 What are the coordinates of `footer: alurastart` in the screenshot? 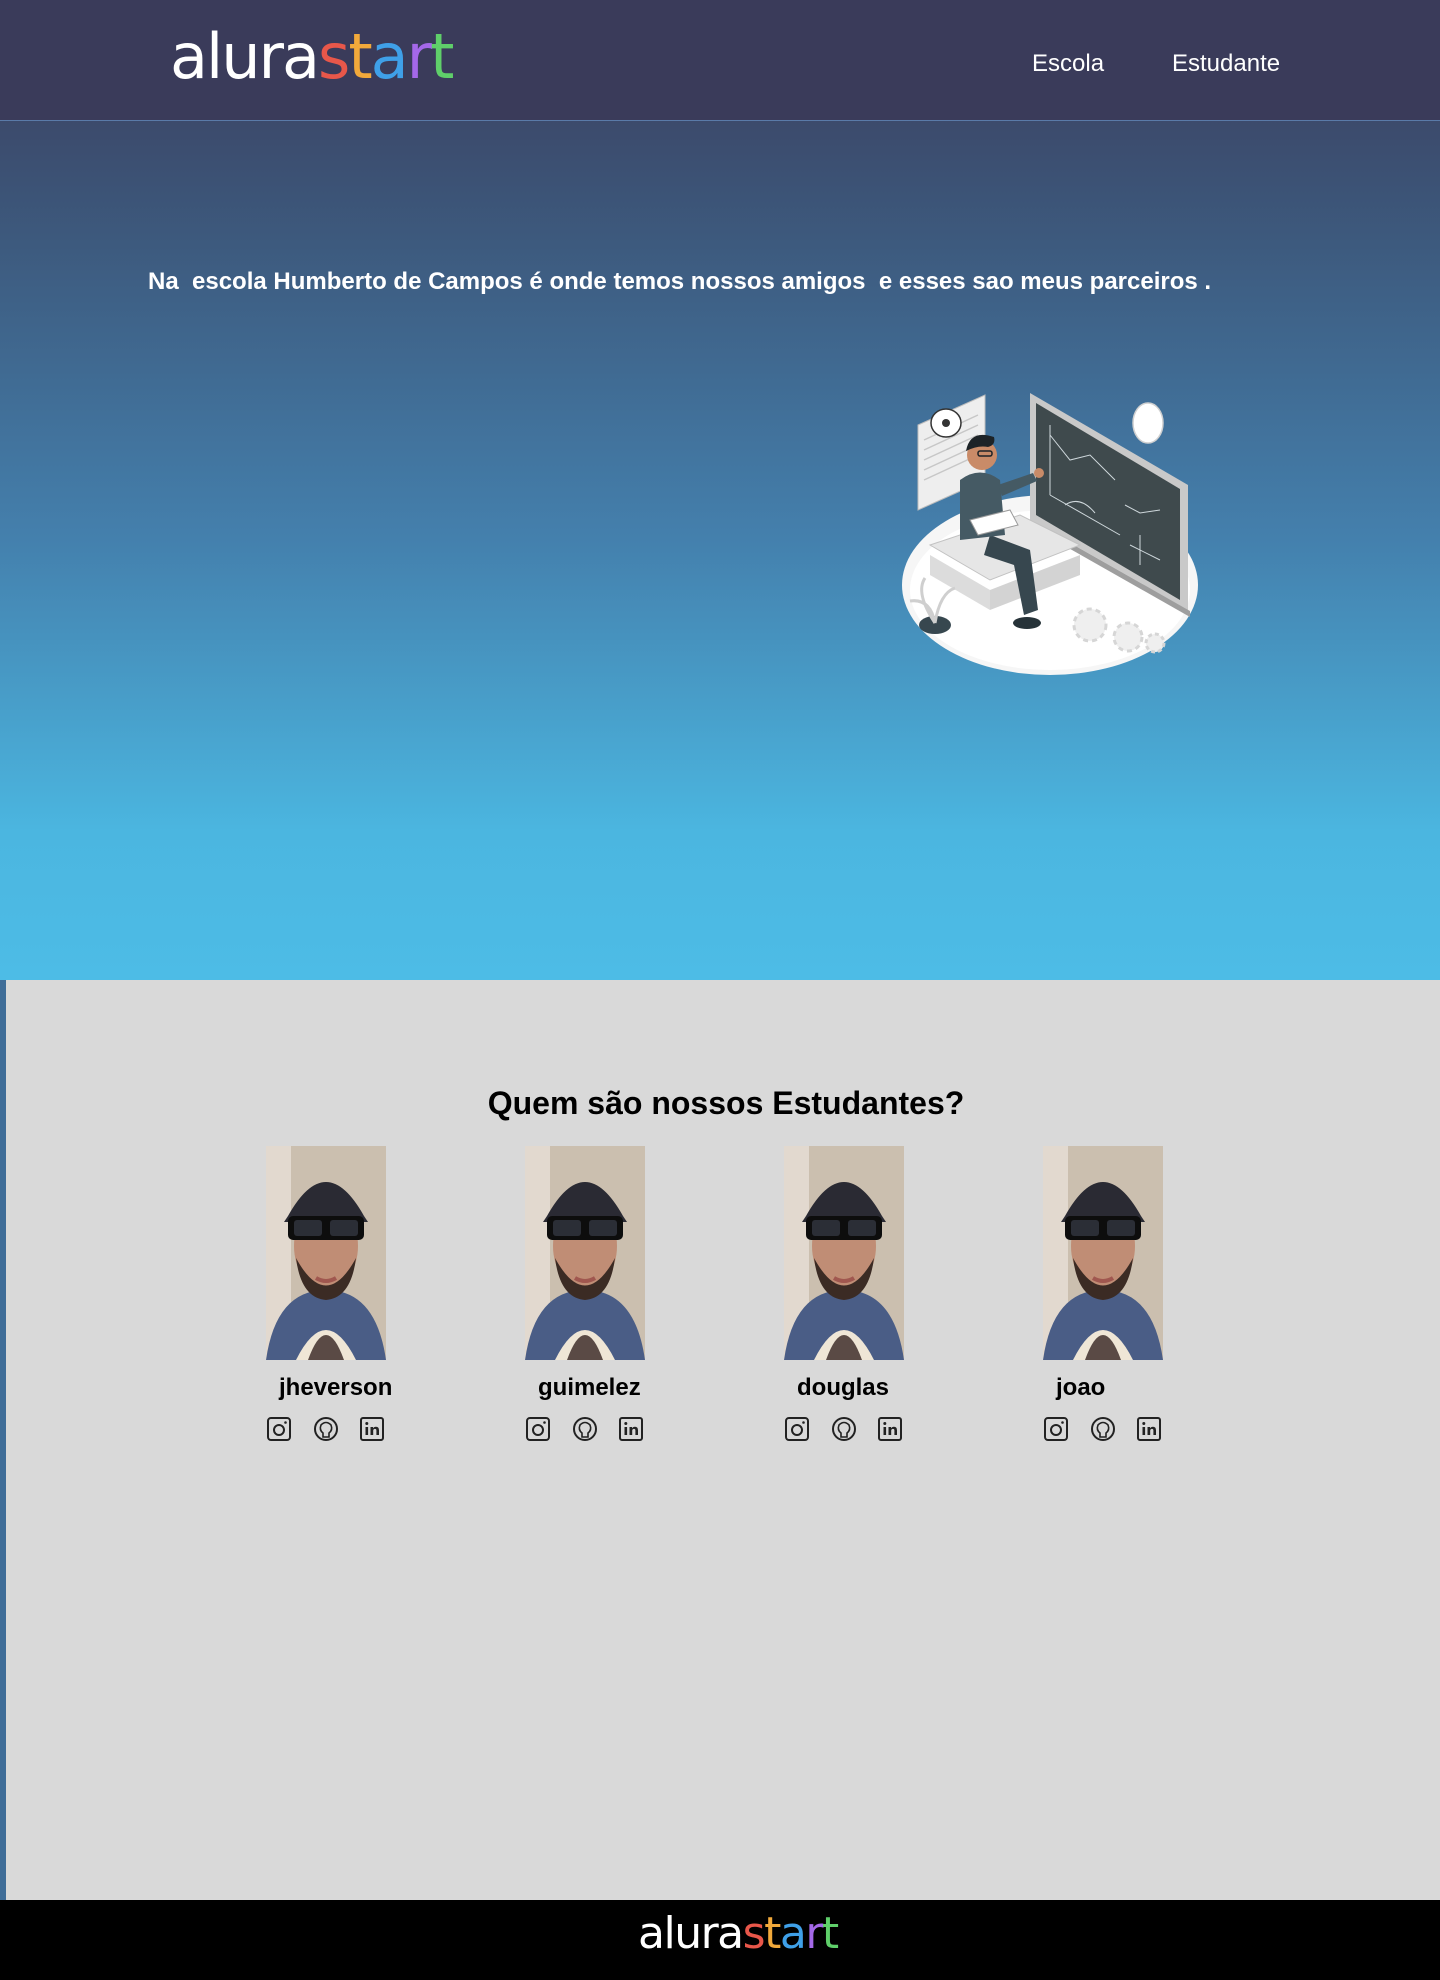 It's located at (720, 1940).